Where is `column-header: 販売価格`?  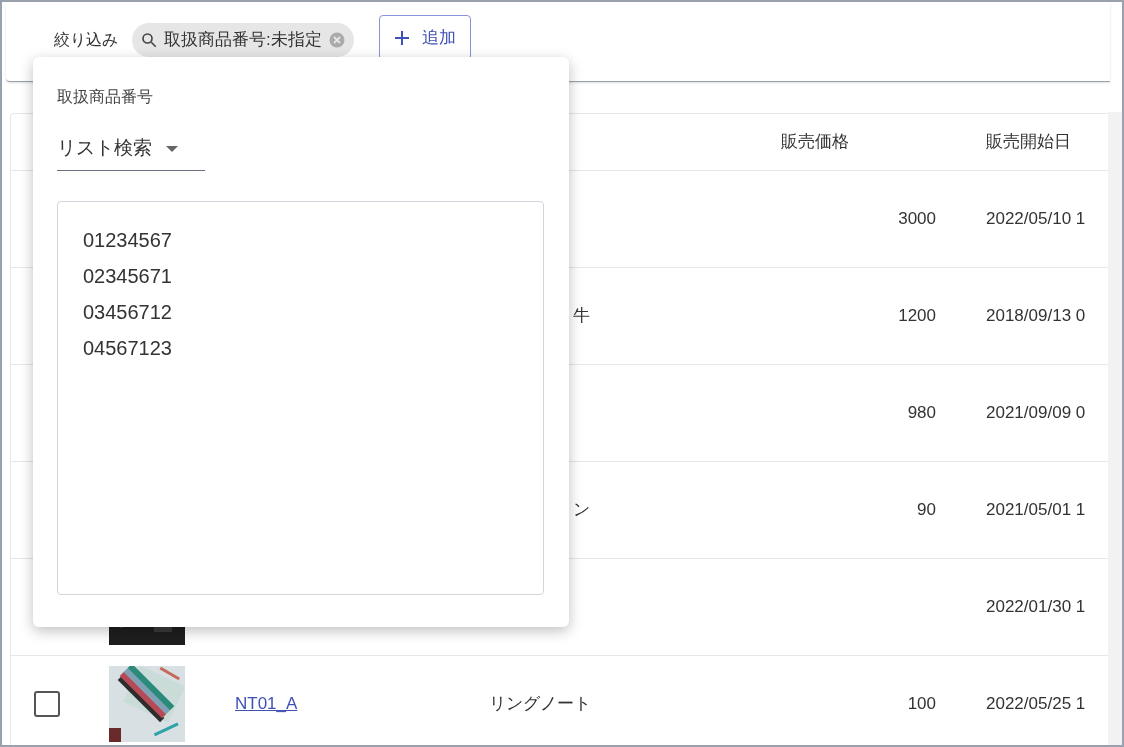
column-header: 販売価格 is located at coordinates (853, 142).